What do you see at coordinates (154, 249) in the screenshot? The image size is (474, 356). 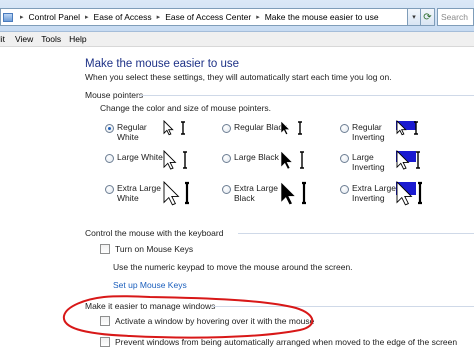 I see `mouse-keys-label: Turn on Mouse Keys` at bounding box center [154, 249].